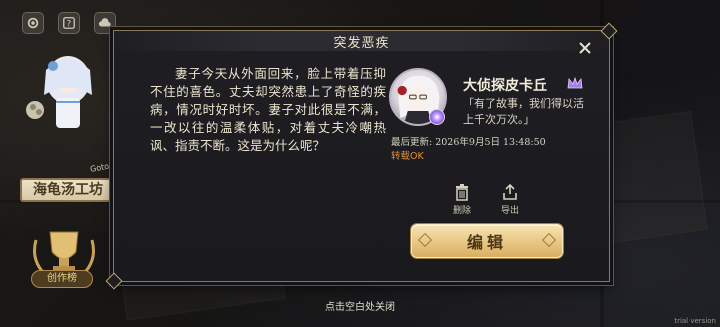 The height and width of the screenshot is (327, 720). What do you see at coordinates (510, 191) in the screenshot?
I see `export-icon` at bounding box center [510, 191].